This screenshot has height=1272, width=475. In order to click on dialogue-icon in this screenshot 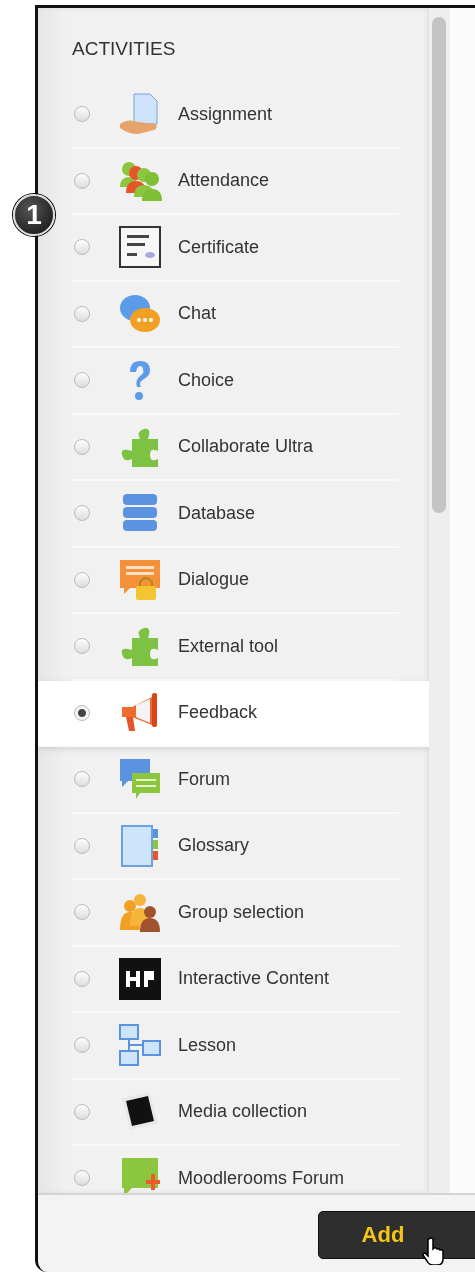, I will do `click(140, 579)`.